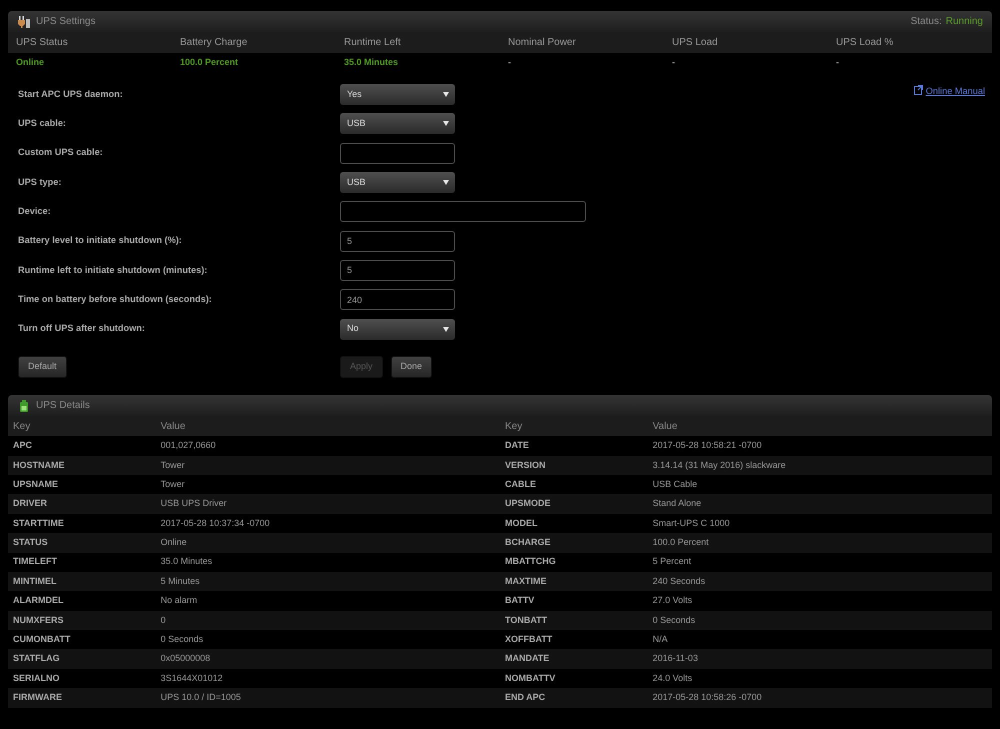 Image resolution: width=1000 pixels, height=729 pixels. I want to click on dropdown: No, so click(397, 329).